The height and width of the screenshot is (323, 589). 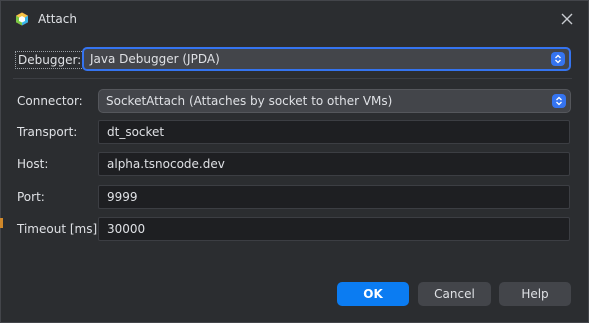 I want to click on transport-field, so click(x=334, y=132).